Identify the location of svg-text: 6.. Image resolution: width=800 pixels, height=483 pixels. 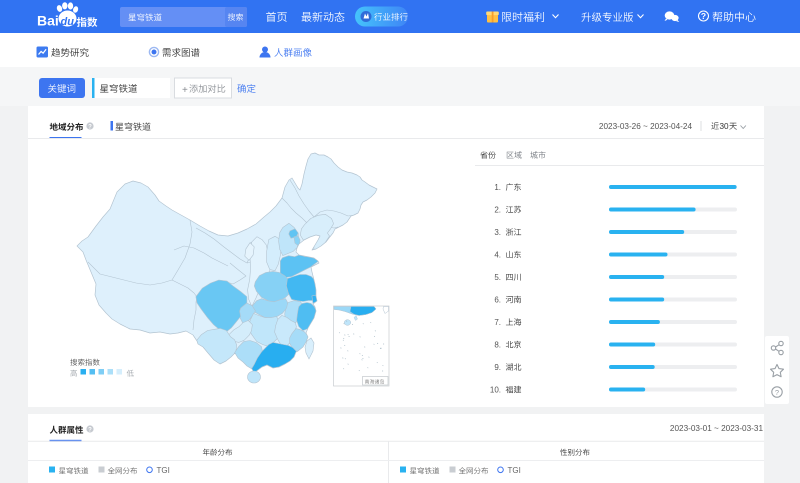
(497, 300).